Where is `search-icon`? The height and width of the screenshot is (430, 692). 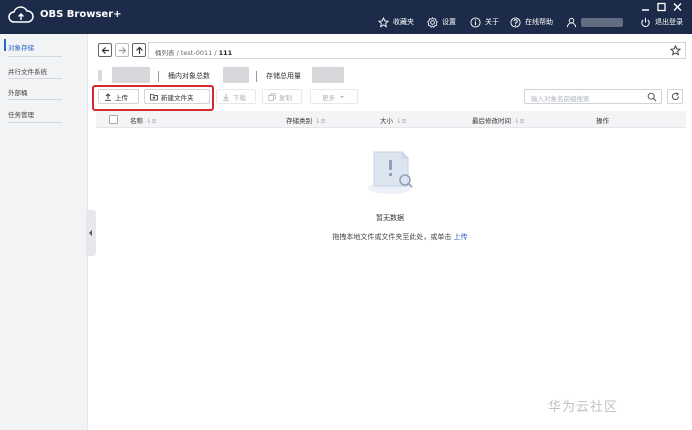 search-icon is located at coordinates (652, 97).